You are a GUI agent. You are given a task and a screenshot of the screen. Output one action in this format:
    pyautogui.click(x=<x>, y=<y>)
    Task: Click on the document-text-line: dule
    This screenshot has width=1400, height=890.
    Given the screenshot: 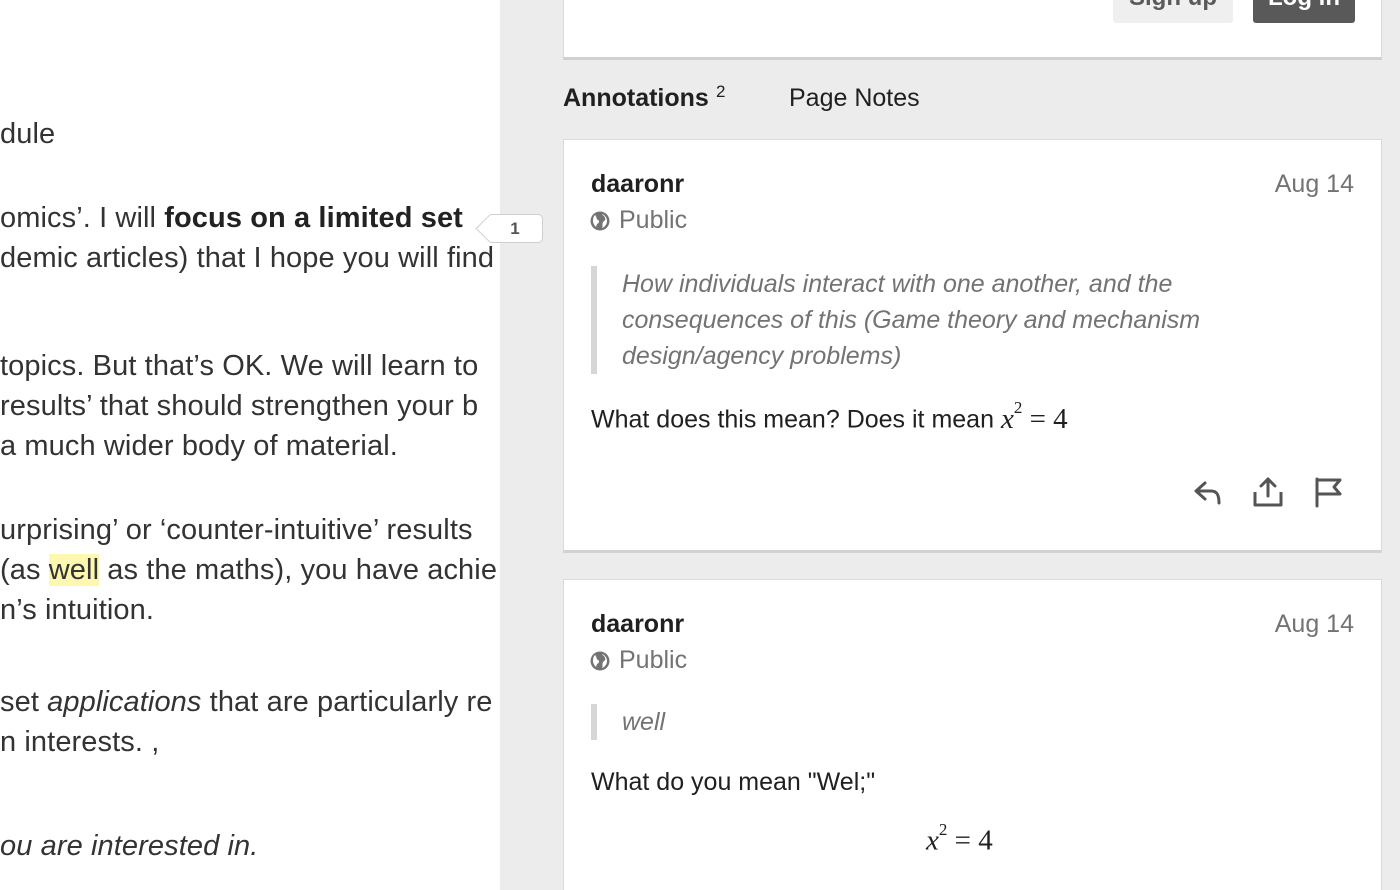 What is the action you would take?
    pyautogui.click(x=27, y=134)
    